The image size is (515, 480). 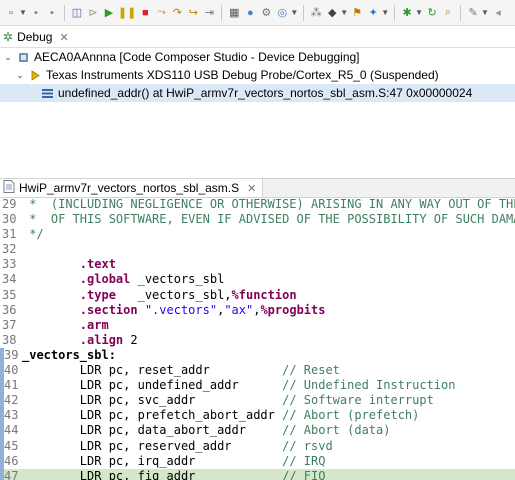 I want to click on new-icon: ▫, so click(x=11, y=13).